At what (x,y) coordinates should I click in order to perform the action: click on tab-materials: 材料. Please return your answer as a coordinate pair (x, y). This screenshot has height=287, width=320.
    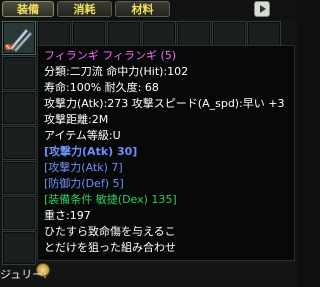
    Looking at the image, I should click on (142, 9).